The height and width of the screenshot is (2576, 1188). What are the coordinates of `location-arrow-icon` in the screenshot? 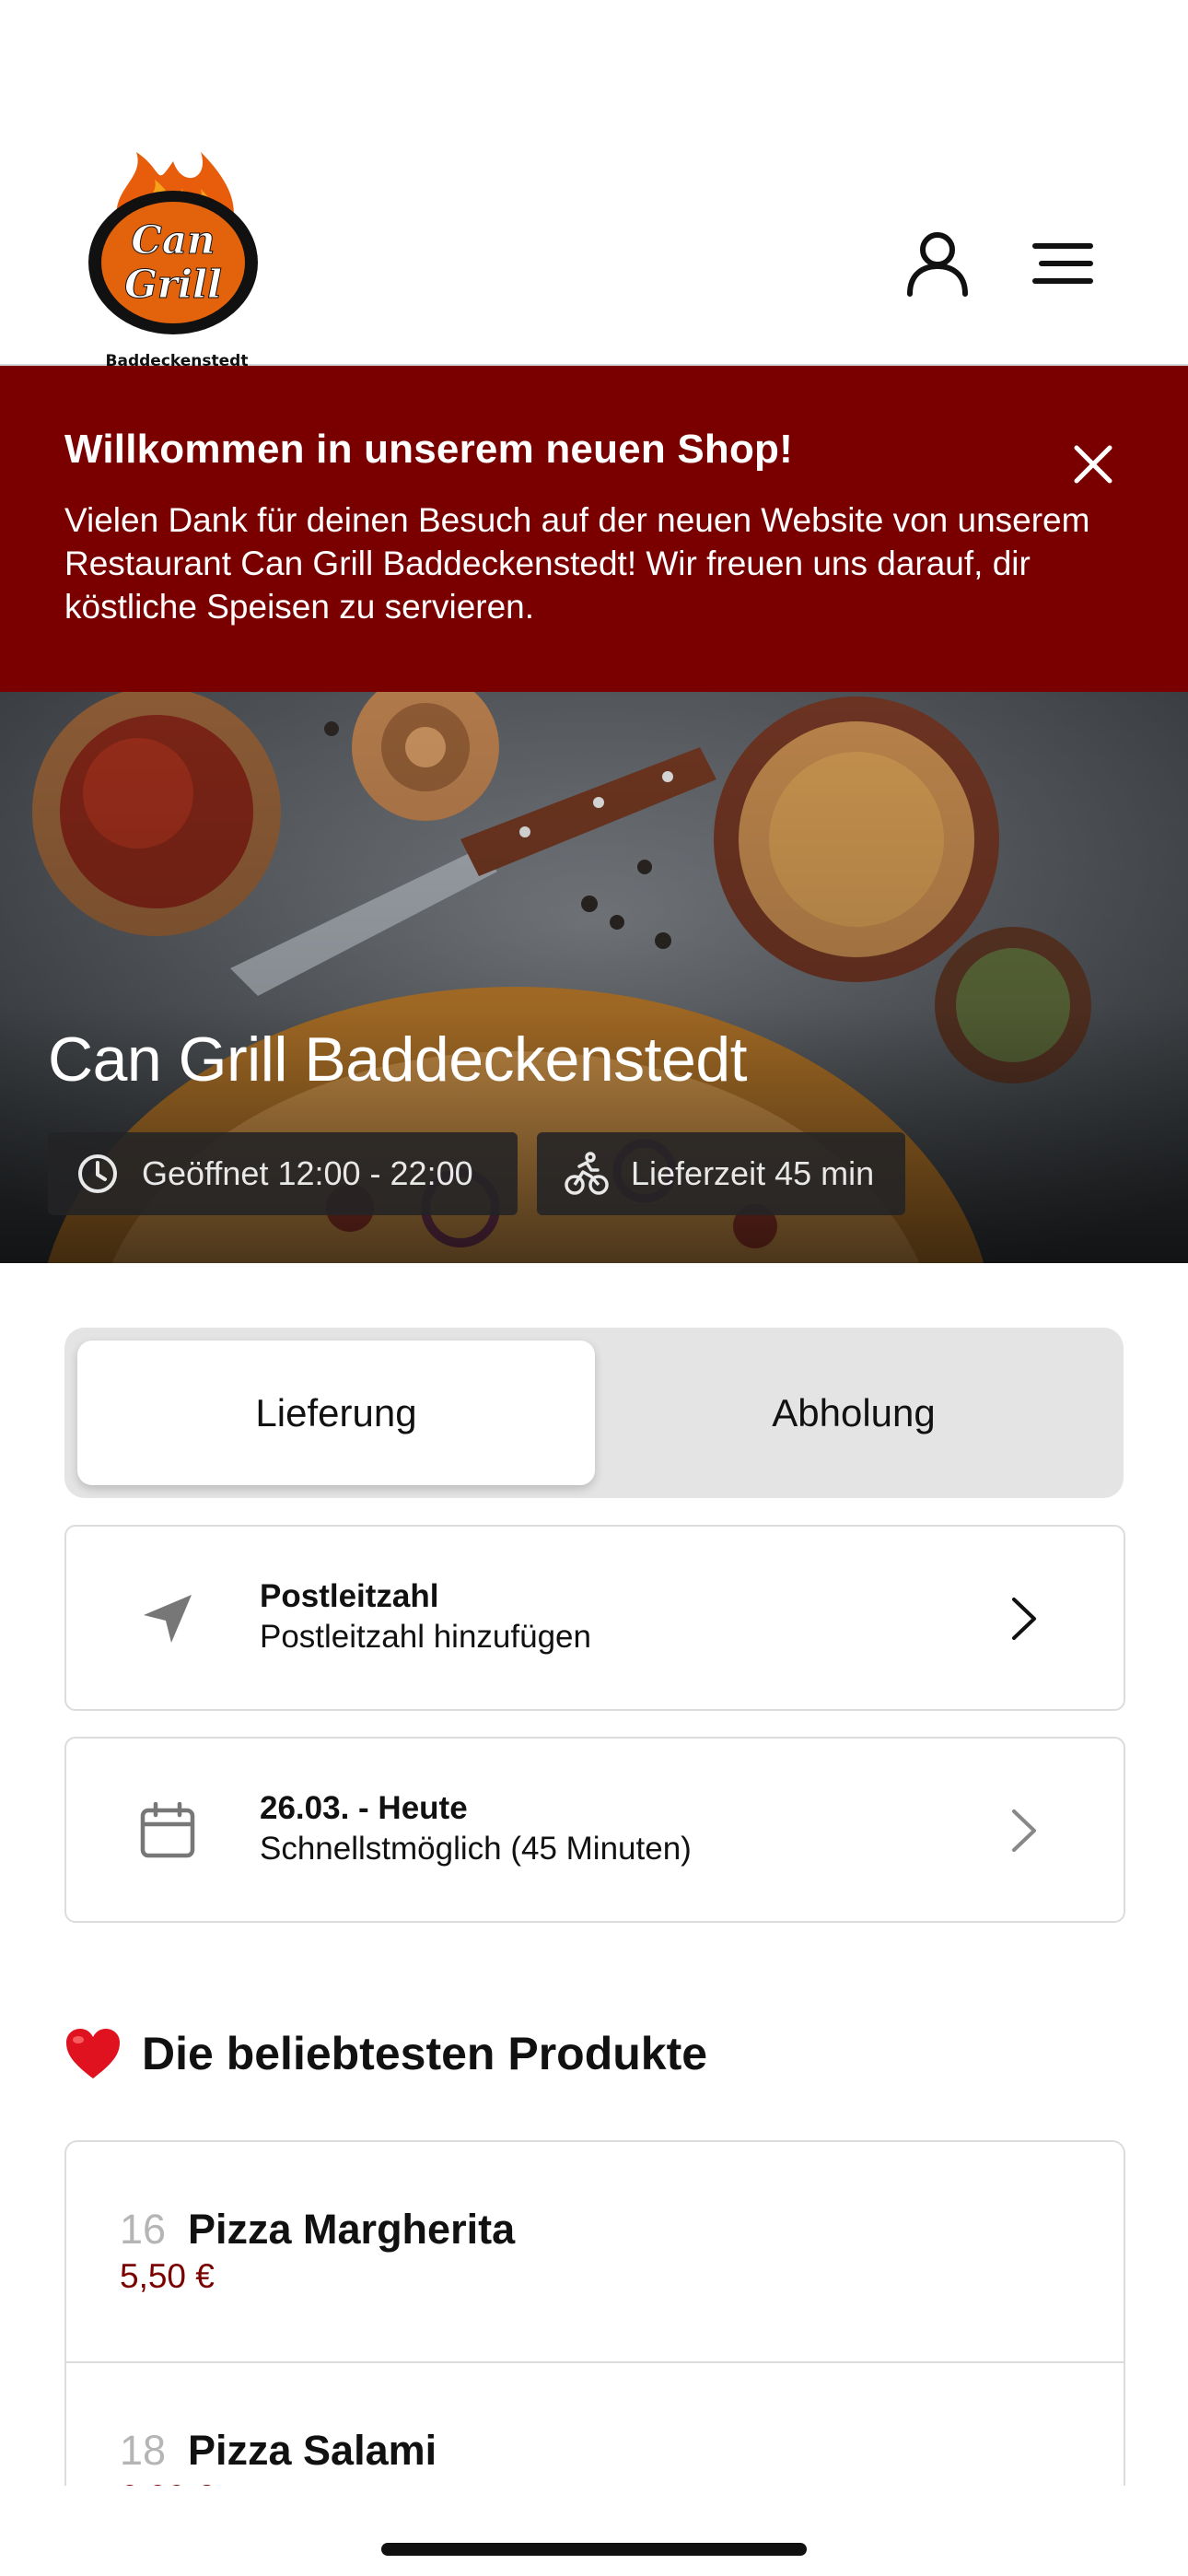 It's located at (167, 1619).